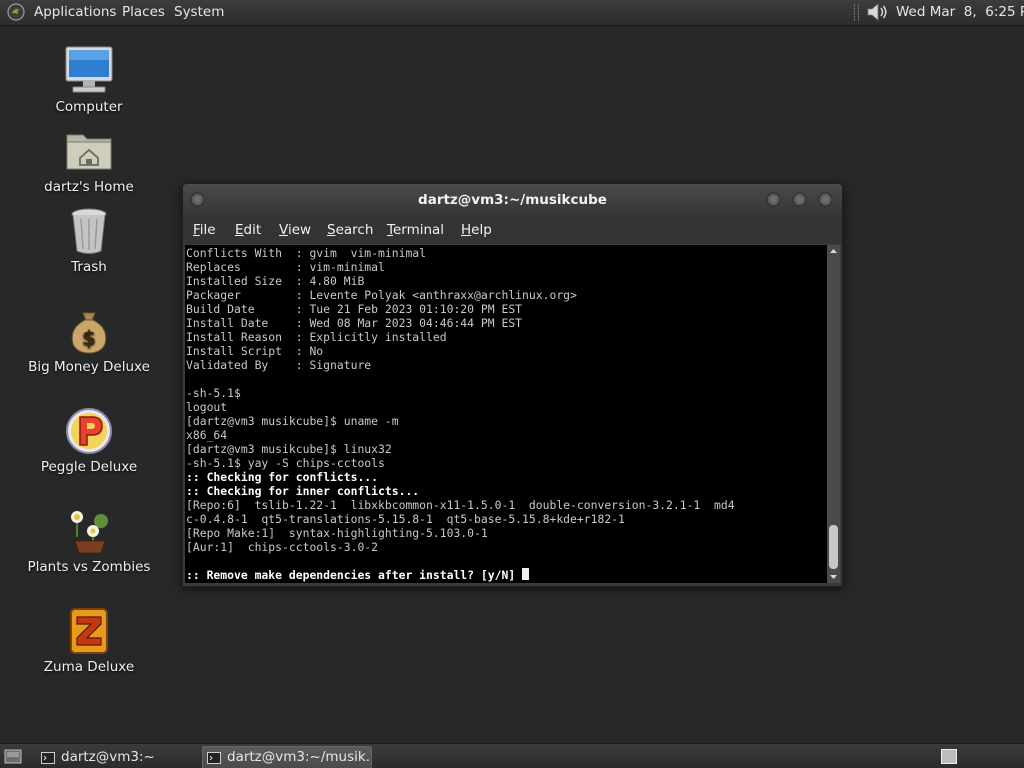 Image resolution: width=1024 pixels, height=768 pixels. I want to click on terminal-line: x86_64, so click(207, 435).